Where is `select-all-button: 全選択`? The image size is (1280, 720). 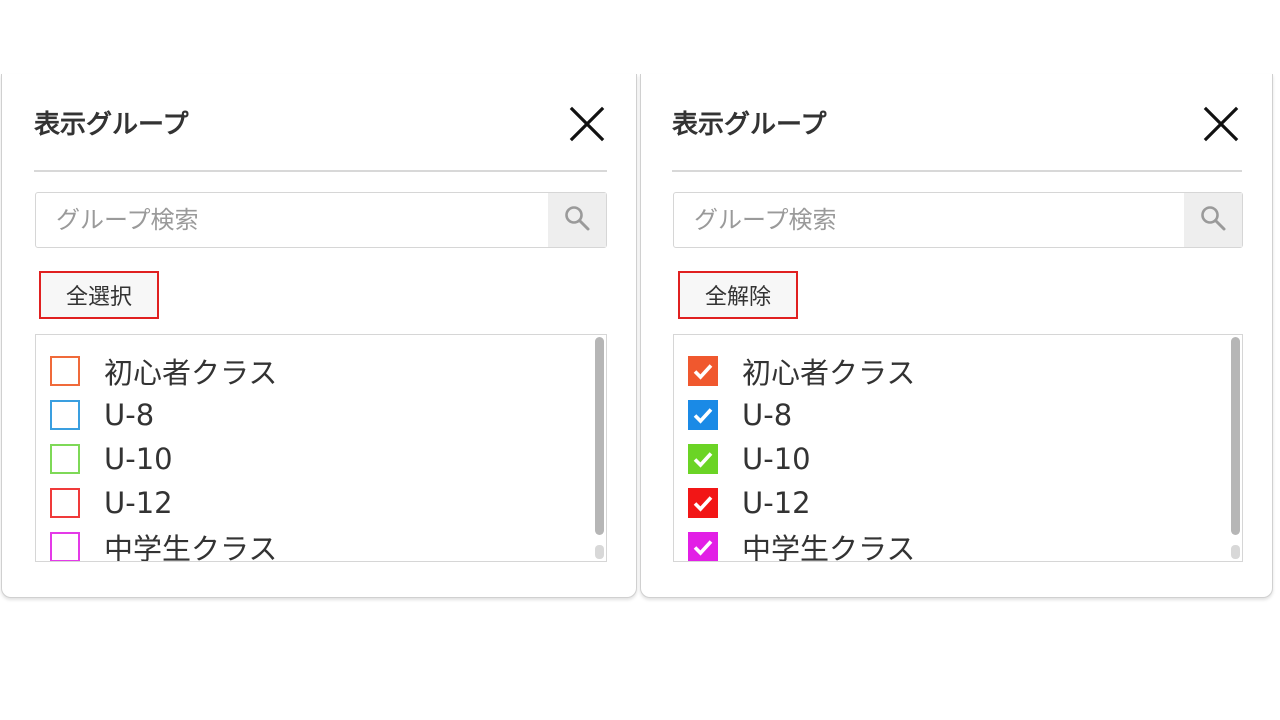 select-all-button: 全選択 is located at coordinates (99, 295).